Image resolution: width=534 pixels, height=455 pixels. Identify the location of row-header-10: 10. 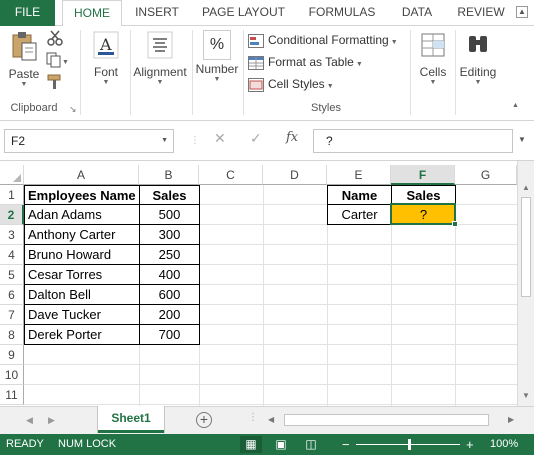
(12, 375).